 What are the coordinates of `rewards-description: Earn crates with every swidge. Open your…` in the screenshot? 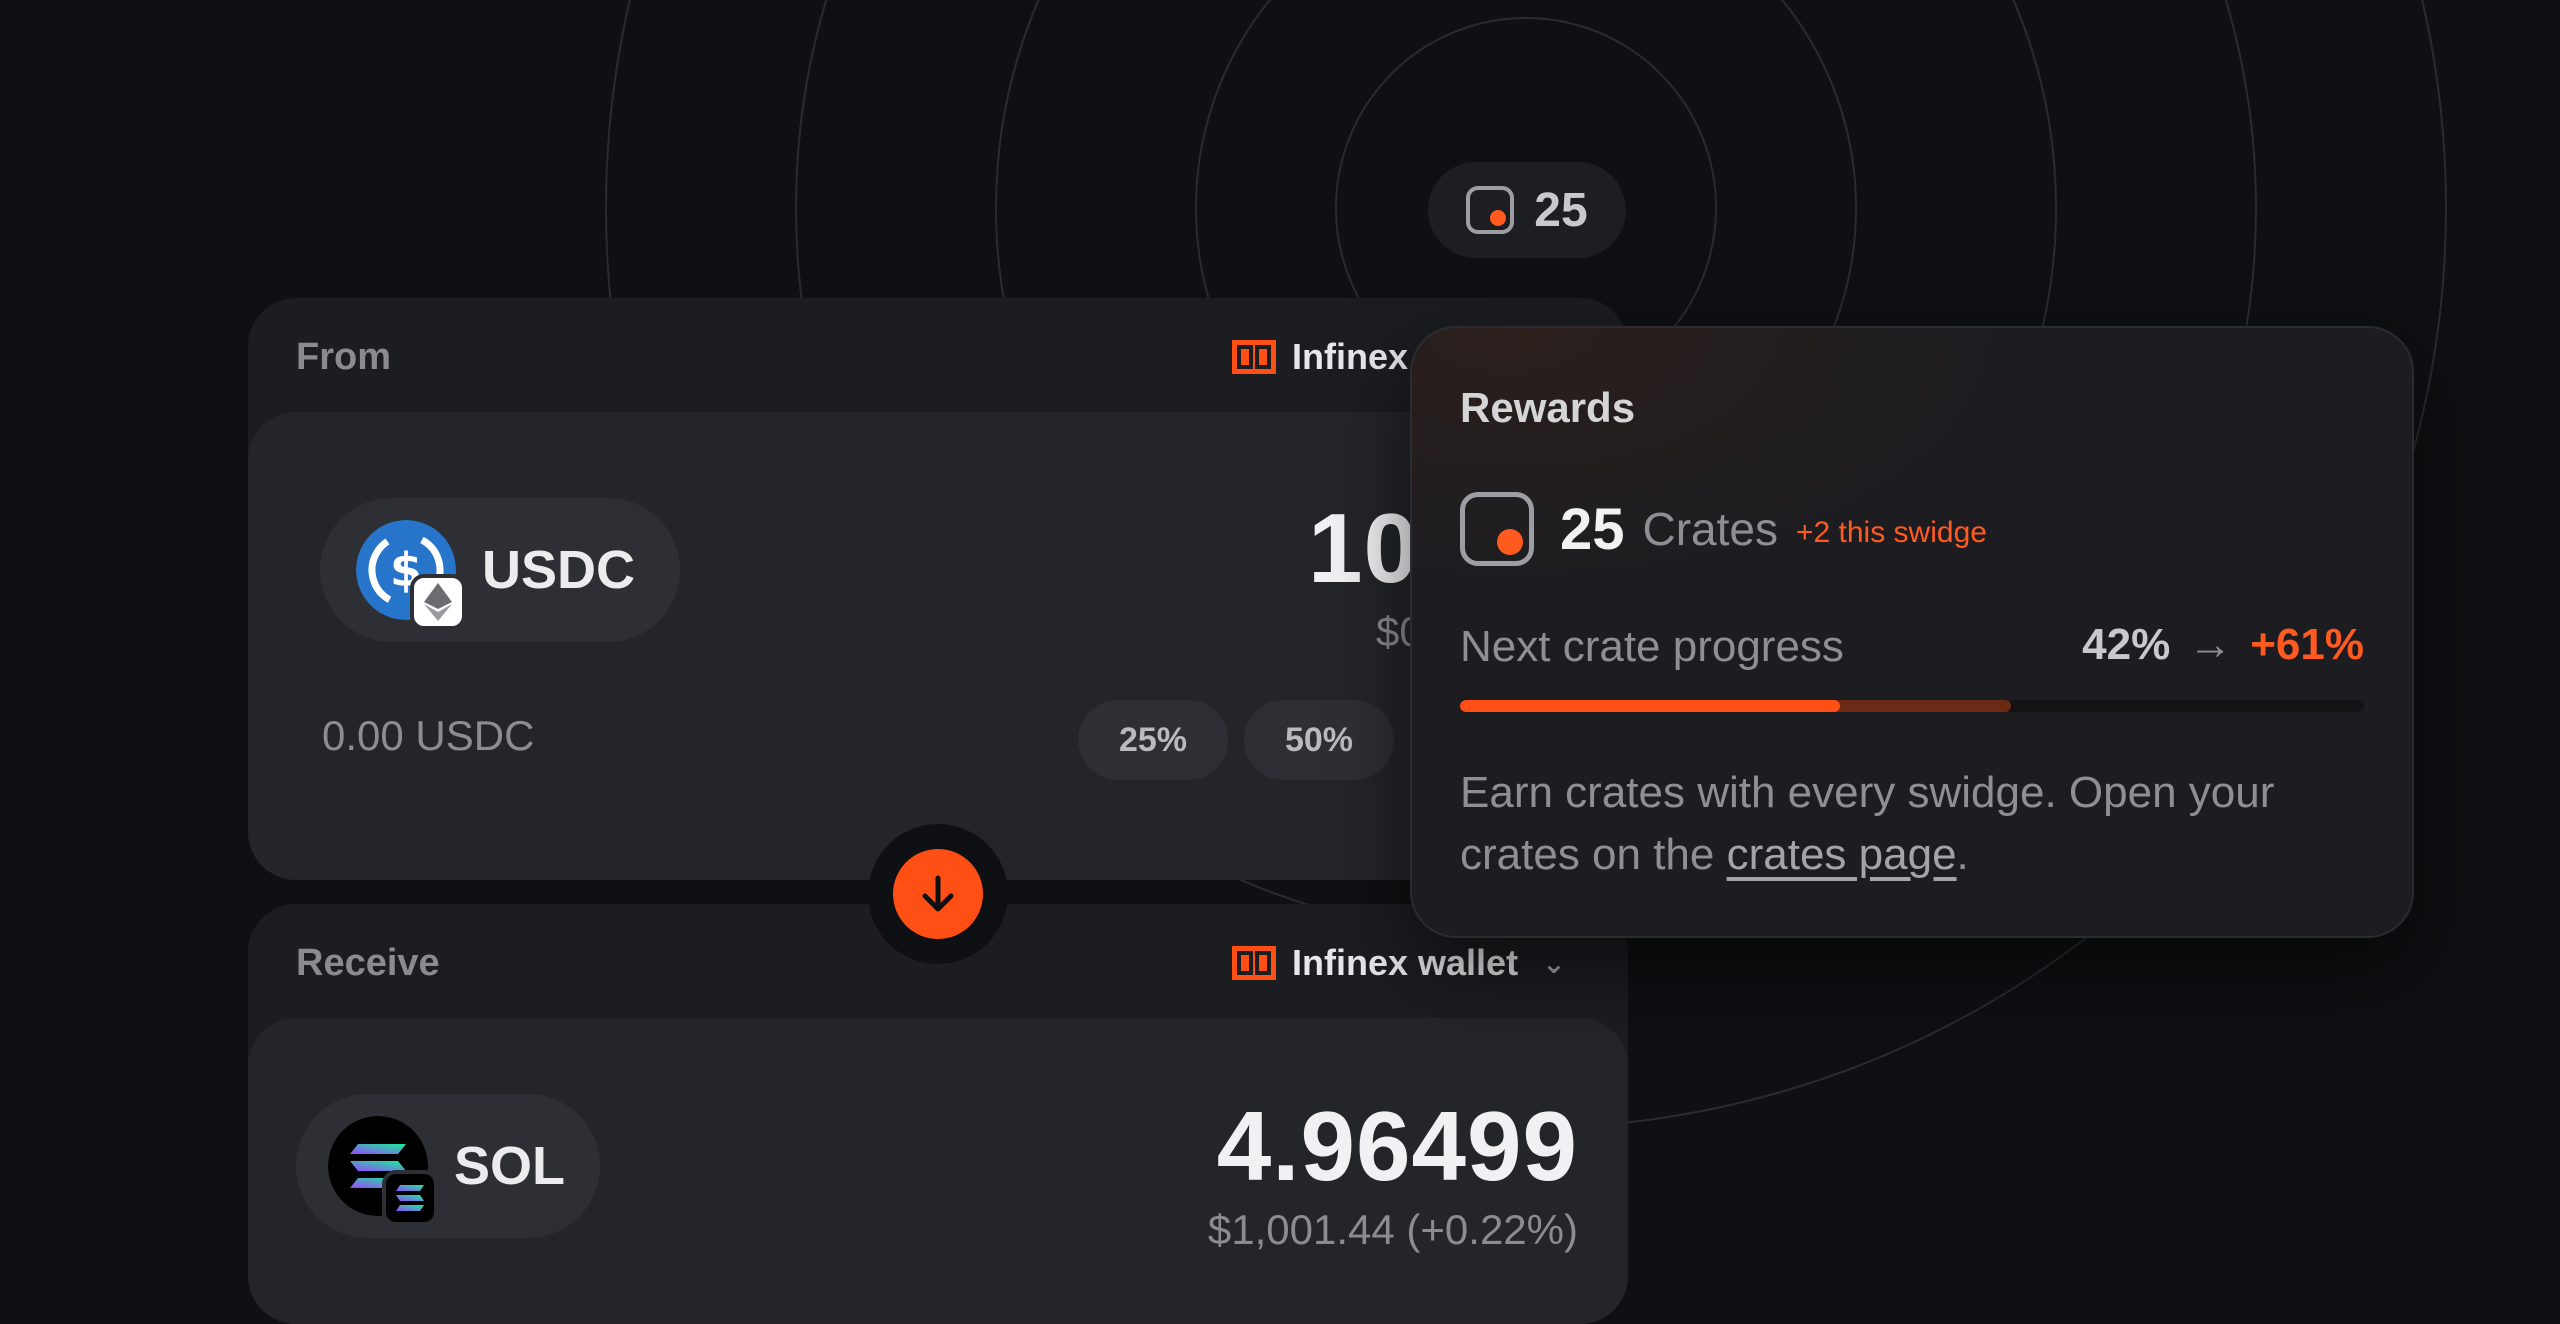 It's located at (1915, 824).